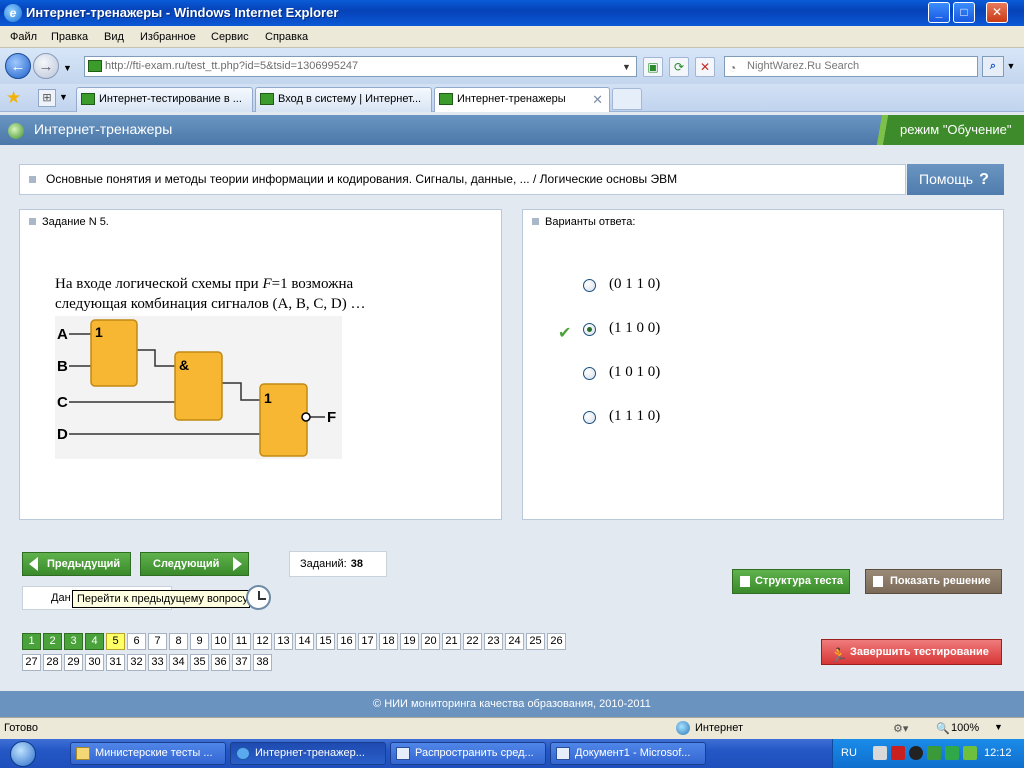 The height and width of the screenshot is (768, 1024). I want to click on answer-option-1: (0 1 1 0), so click(733, 286).